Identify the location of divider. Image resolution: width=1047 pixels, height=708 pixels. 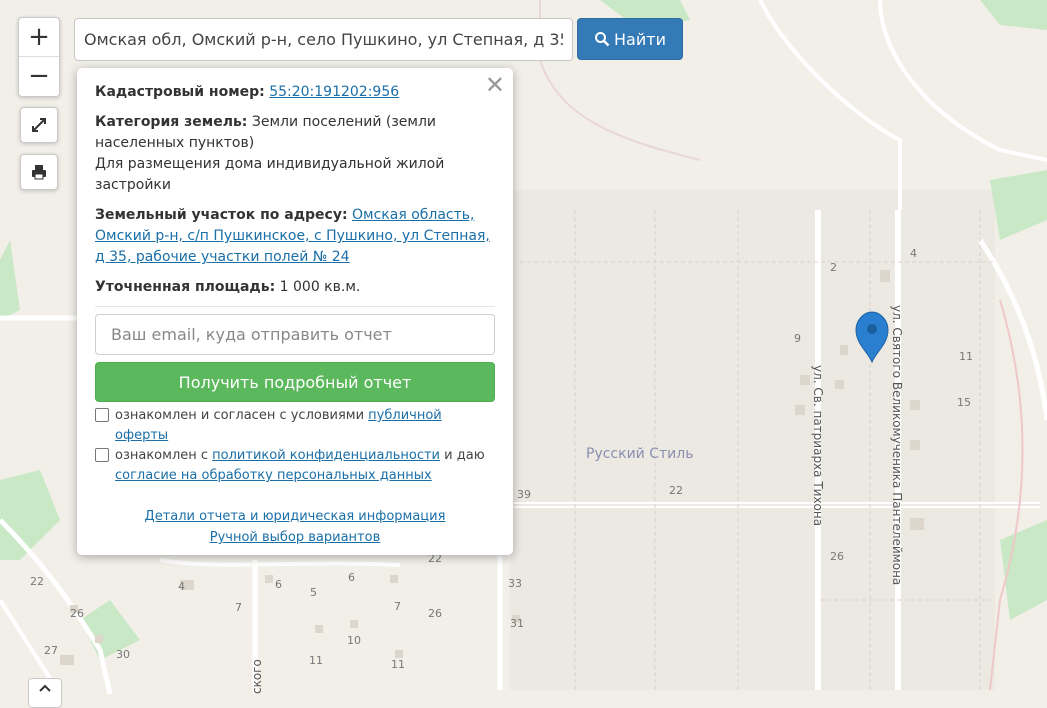
(295, 306).